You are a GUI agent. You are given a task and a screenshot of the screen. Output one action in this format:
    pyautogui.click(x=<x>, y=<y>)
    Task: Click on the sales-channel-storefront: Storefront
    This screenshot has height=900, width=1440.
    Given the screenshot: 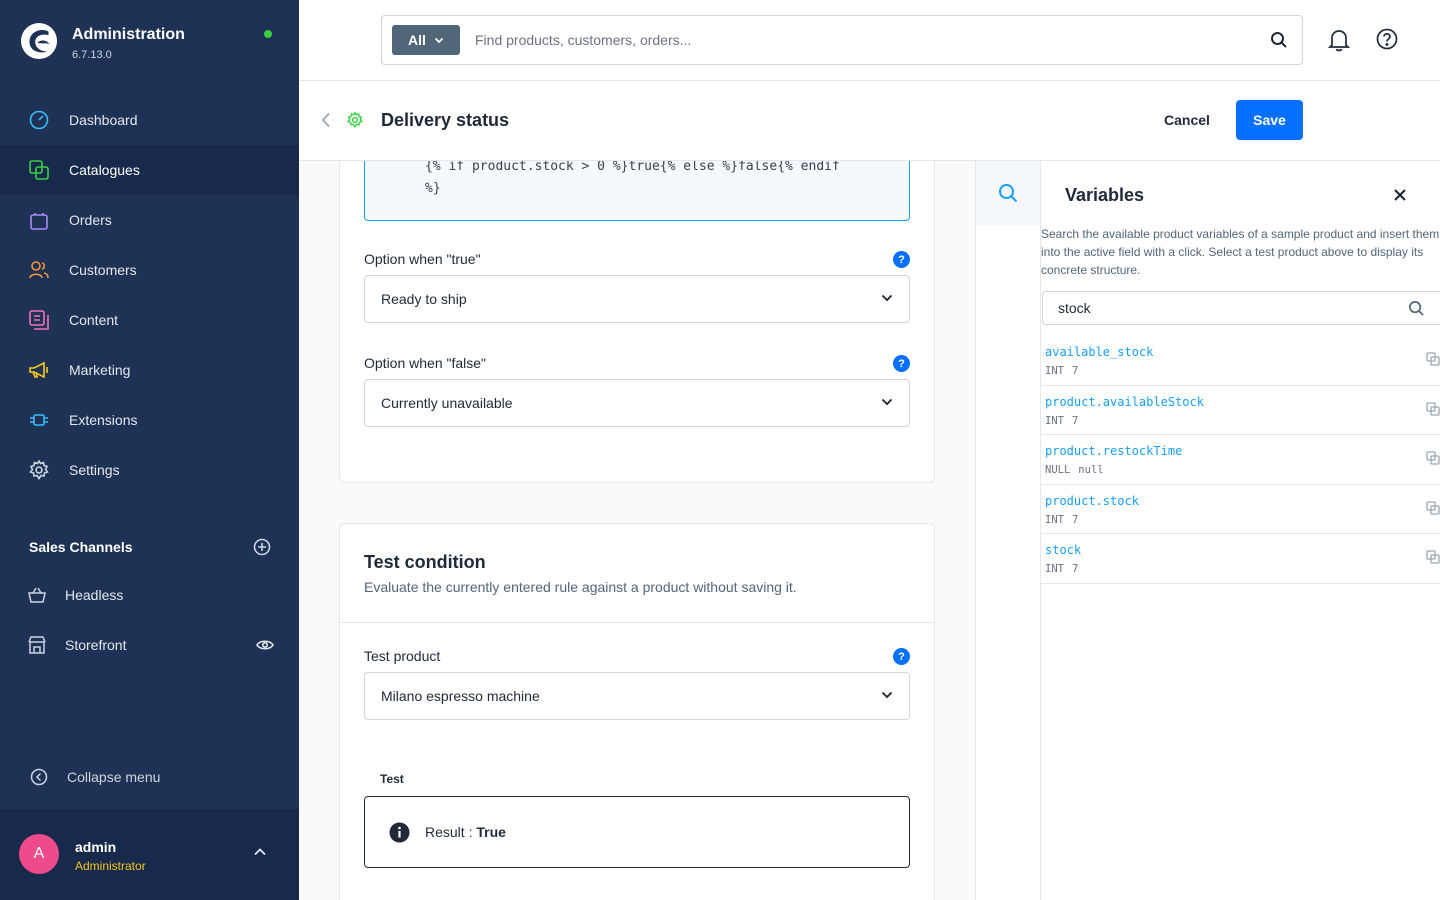 What is the action you would take?
    pyautogui.click(x=151, y=645)
    